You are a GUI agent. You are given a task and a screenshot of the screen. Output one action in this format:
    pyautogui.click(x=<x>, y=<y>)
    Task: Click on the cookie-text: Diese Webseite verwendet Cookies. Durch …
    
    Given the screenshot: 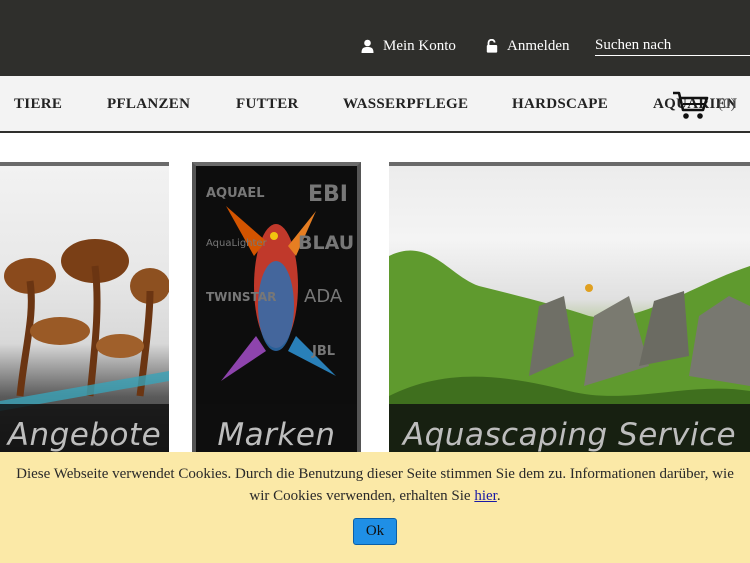 What is the action you would take?
    pyautogui.click(x=375, y=485)
    